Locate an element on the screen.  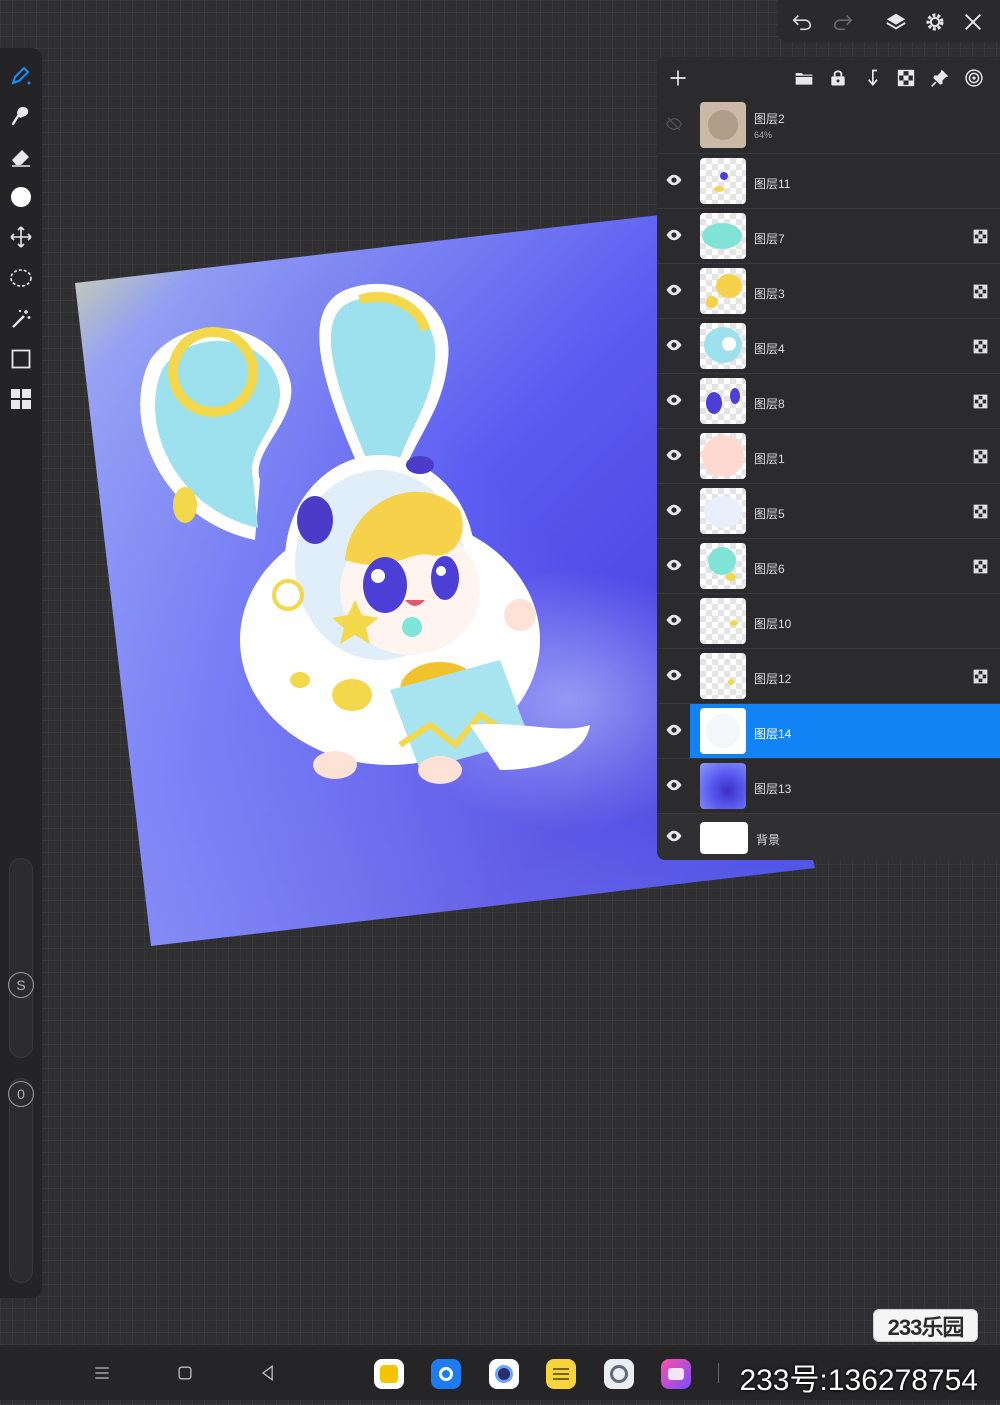
layer-row: 图层2 64% is located at coordinates (828, 126).